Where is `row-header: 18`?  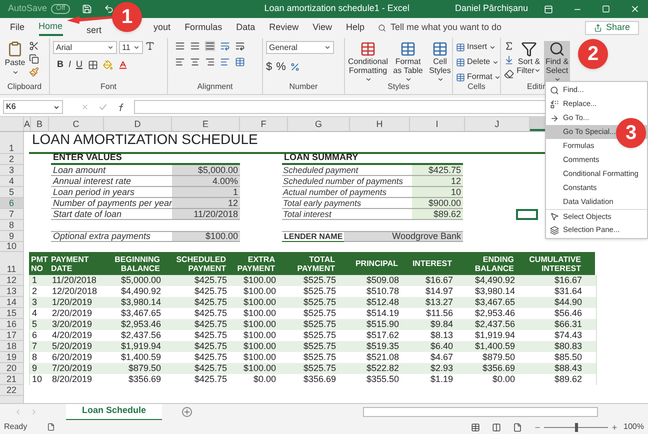
row-header: 18 is located at coordinates (12, 346).